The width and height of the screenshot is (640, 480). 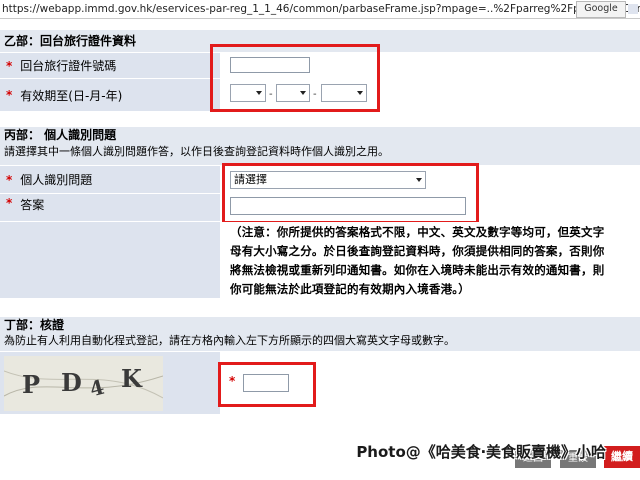 I want to click on section-d-title: 丁部：核證, so click(x=320, y=325).